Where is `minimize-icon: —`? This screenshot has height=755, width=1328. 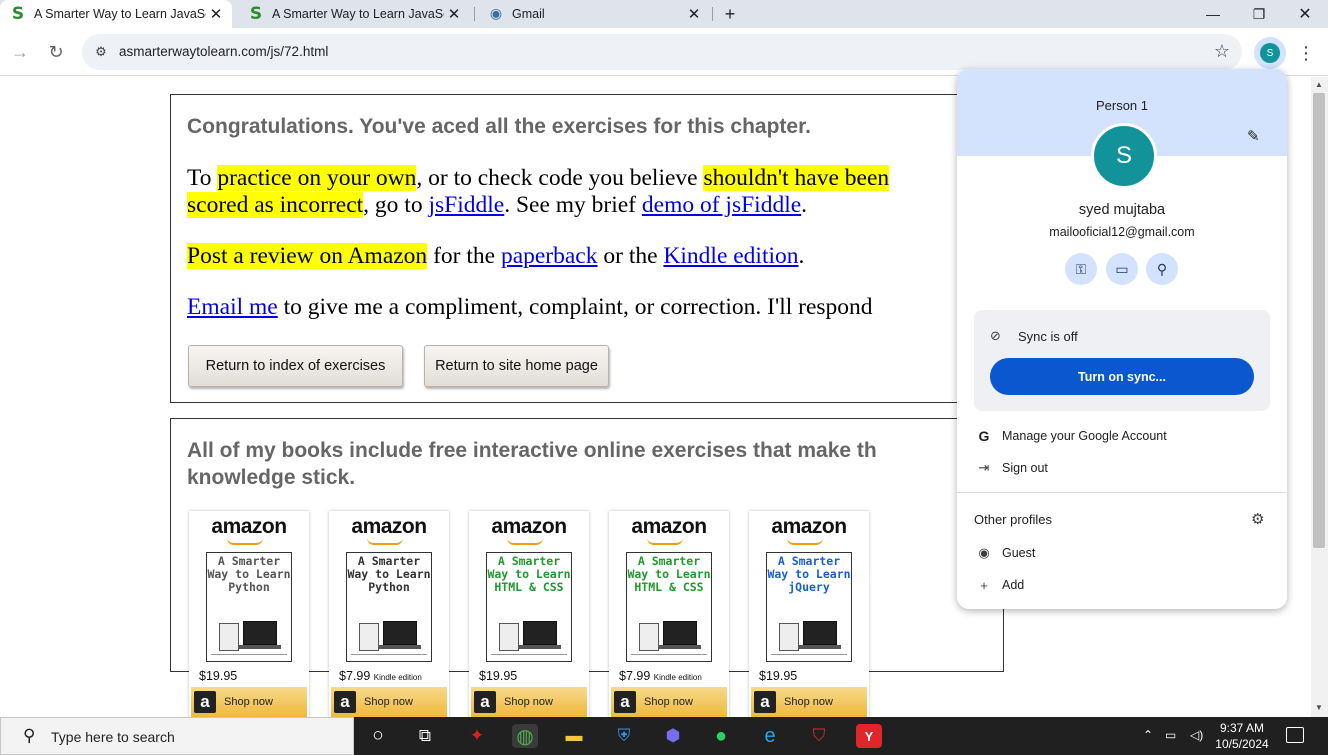 minimize-icon: — is located at coordinates (1213, 14).